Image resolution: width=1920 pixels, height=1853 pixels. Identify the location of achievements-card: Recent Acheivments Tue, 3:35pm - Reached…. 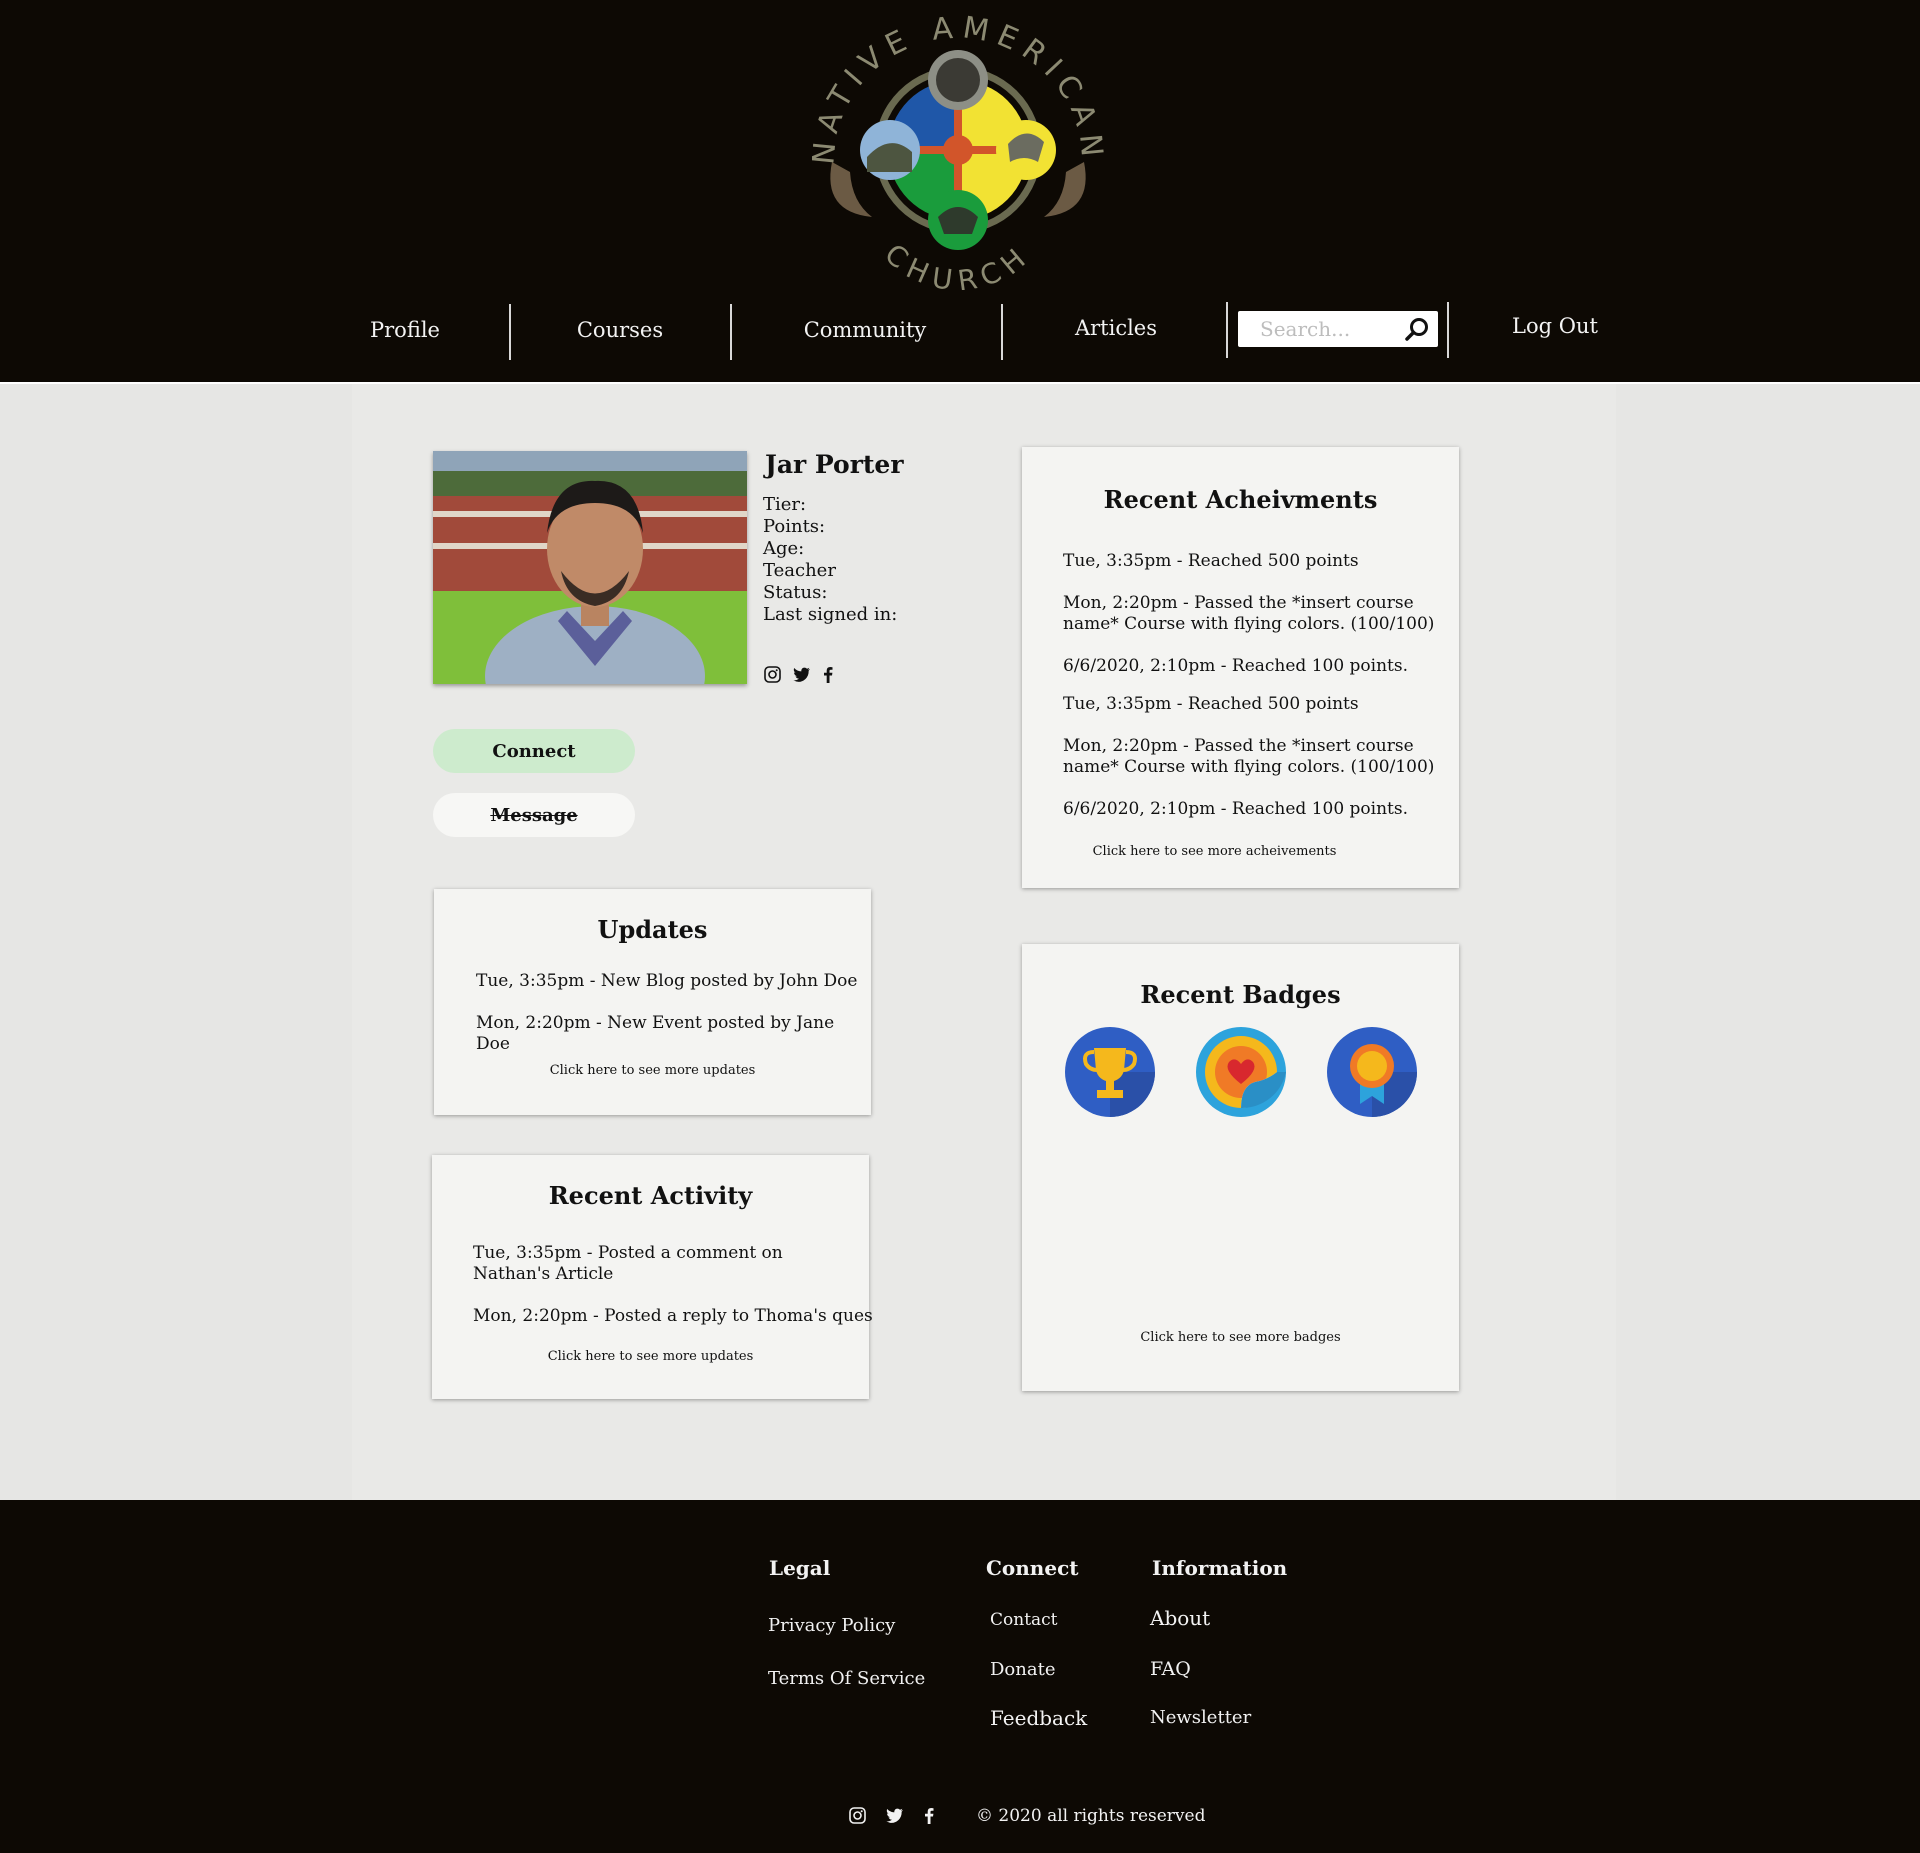
(1240, 667).